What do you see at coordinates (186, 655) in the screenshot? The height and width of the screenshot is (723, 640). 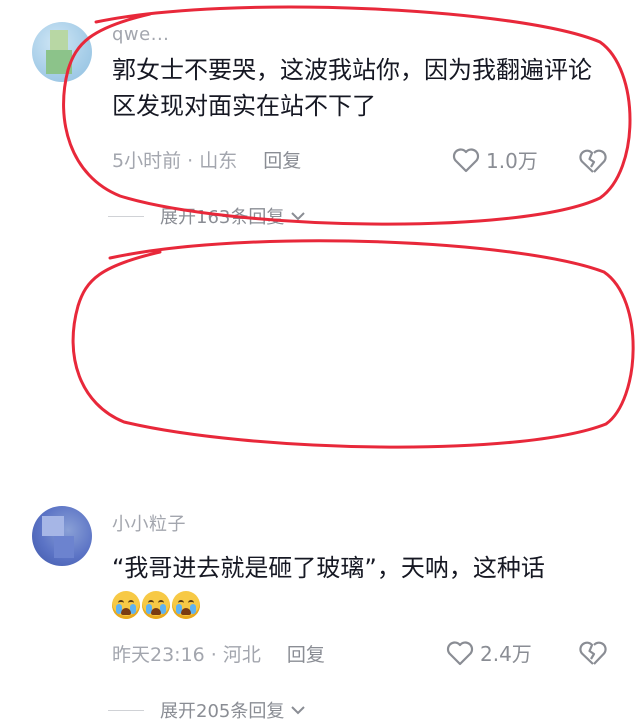 I see `time-location: 昨天23:16 · 河北` at bounding box center [186, 655].